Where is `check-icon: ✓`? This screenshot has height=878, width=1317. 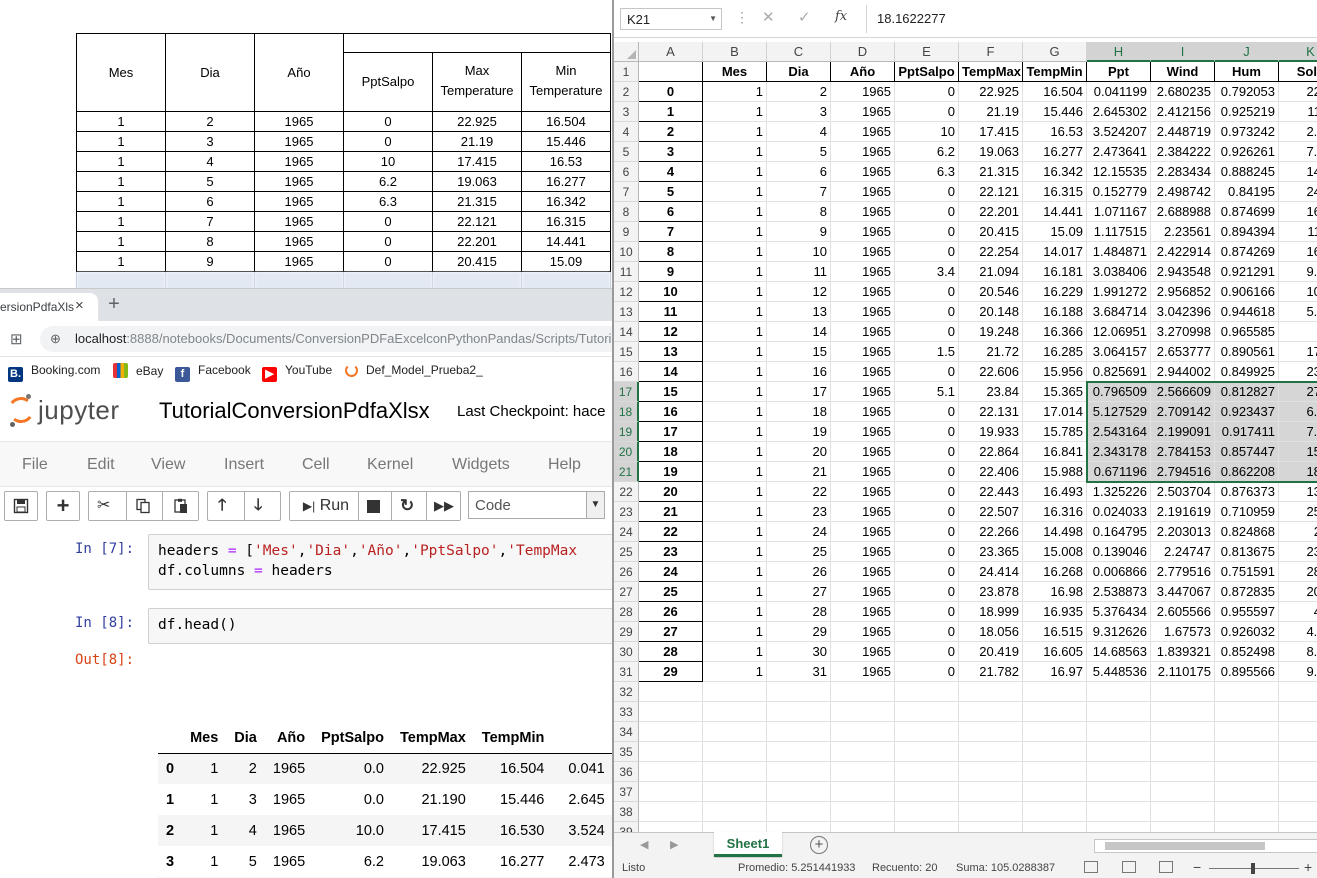 check-icon: ✓ is located at coordinates (804, 17).